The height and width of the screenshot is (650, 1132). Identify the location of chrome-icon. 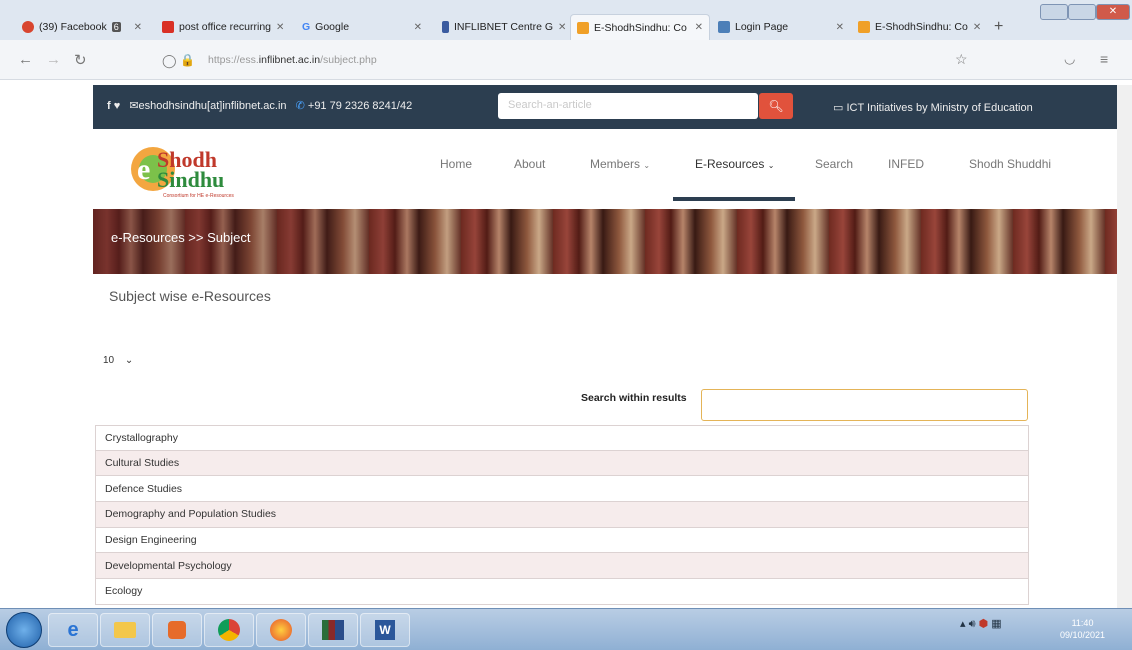
(229, 630).